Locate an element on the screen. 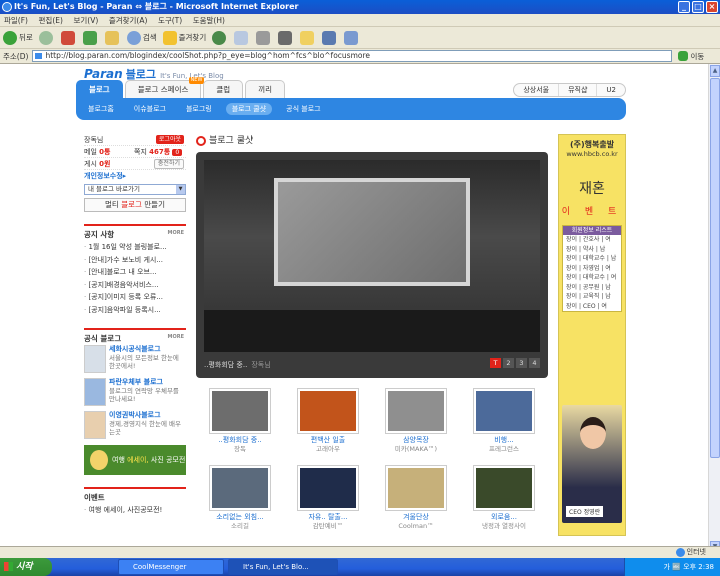 Image resolution: width=720 pixels, height=576 pixels. menu-view: 보기(V) is located at coordinates (85, 20).